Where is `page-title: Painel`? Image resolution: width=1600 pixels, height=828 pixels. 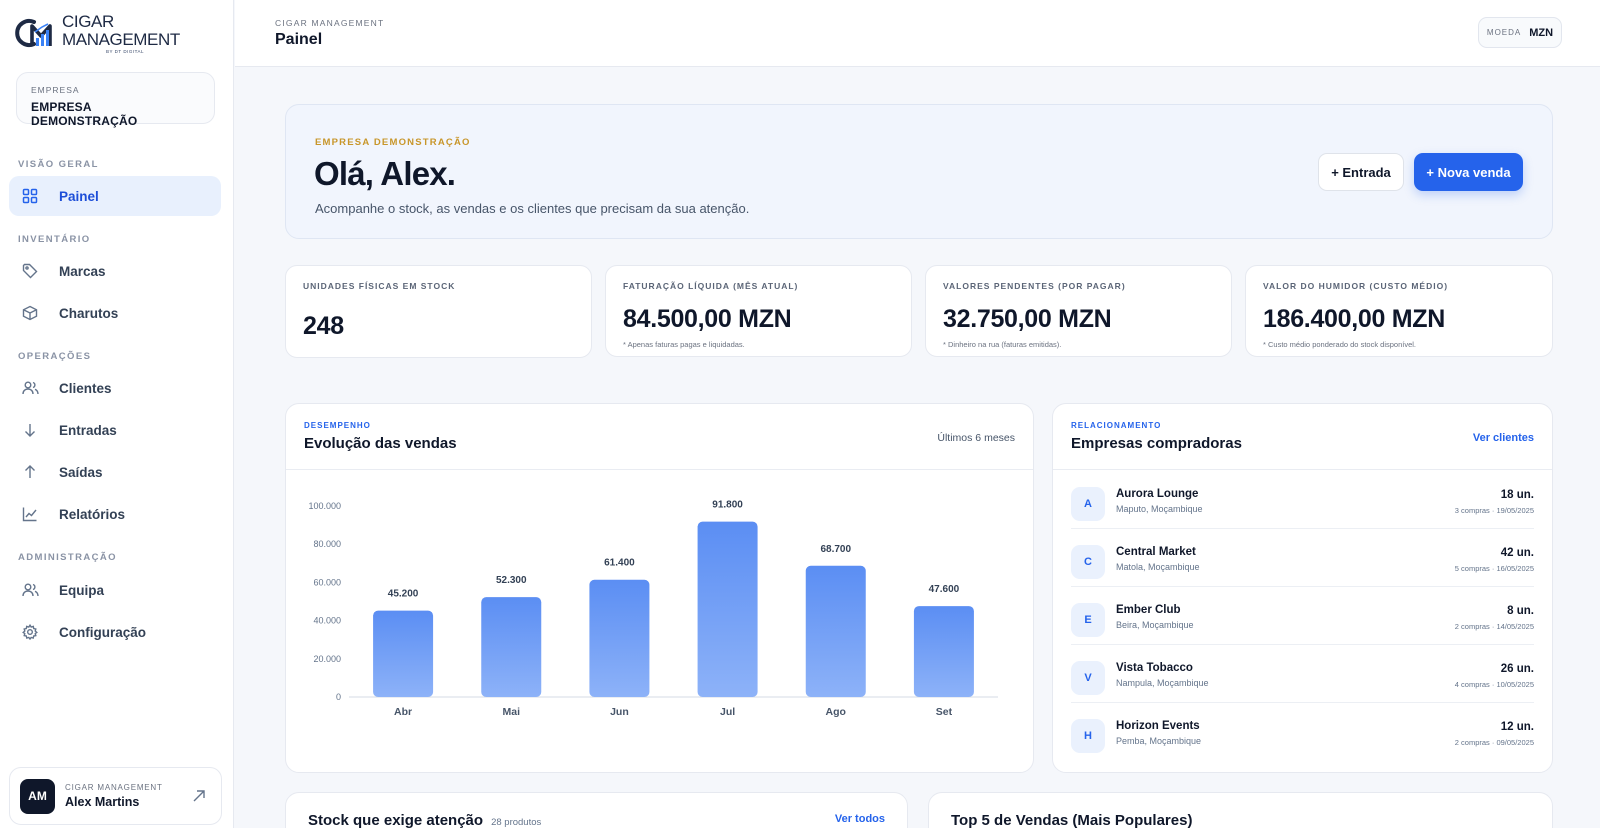 page-title: Painel is located at coordinates (299, 39).